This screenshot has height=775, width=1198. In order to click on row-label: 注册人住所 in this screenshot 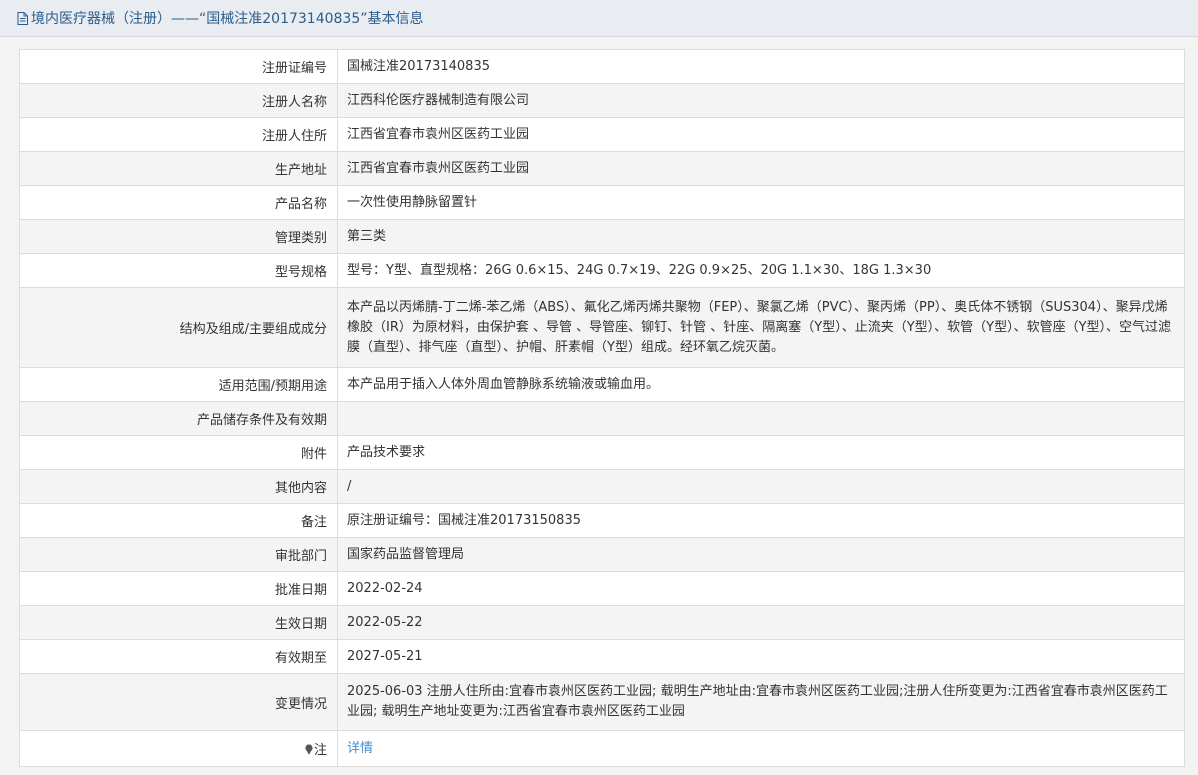, I will do `click(178, 134)`.